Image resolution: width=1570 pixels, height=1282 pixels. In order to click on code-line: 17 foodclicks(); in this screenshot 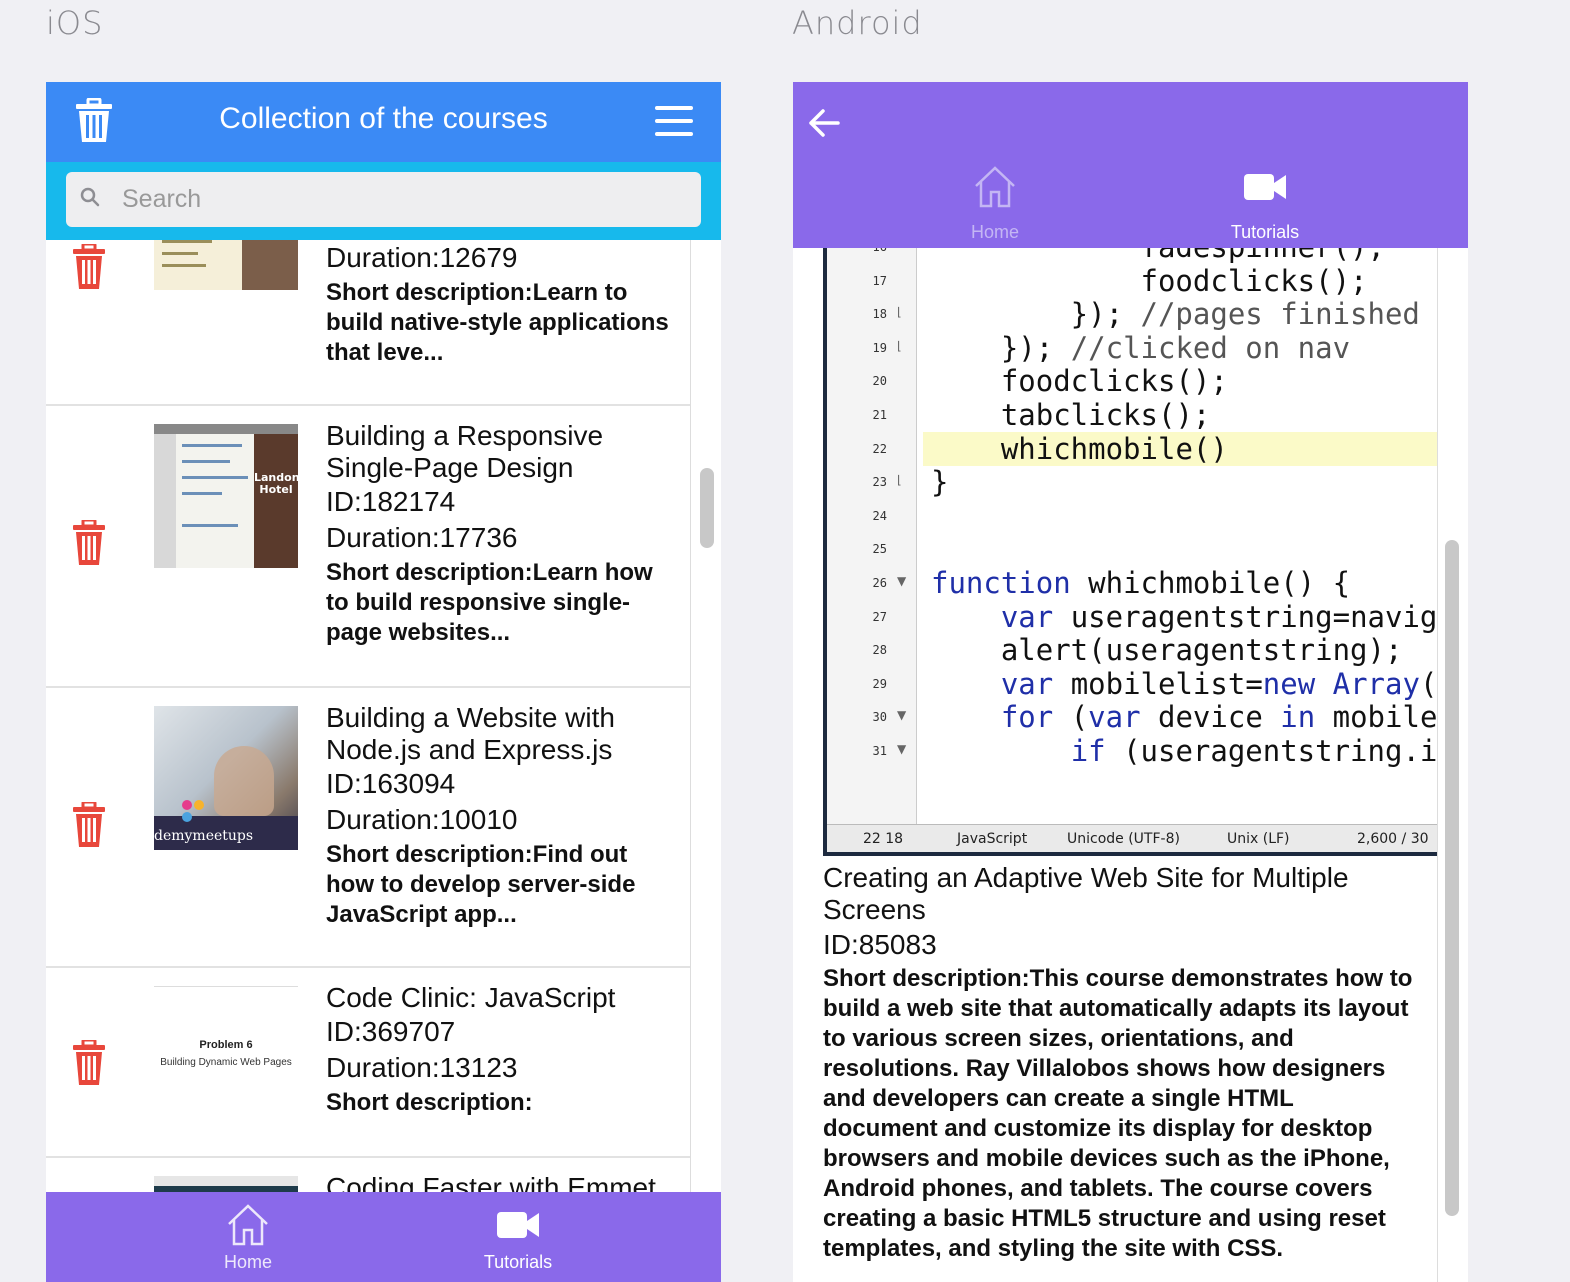, I will do `click(1132, 281)`.